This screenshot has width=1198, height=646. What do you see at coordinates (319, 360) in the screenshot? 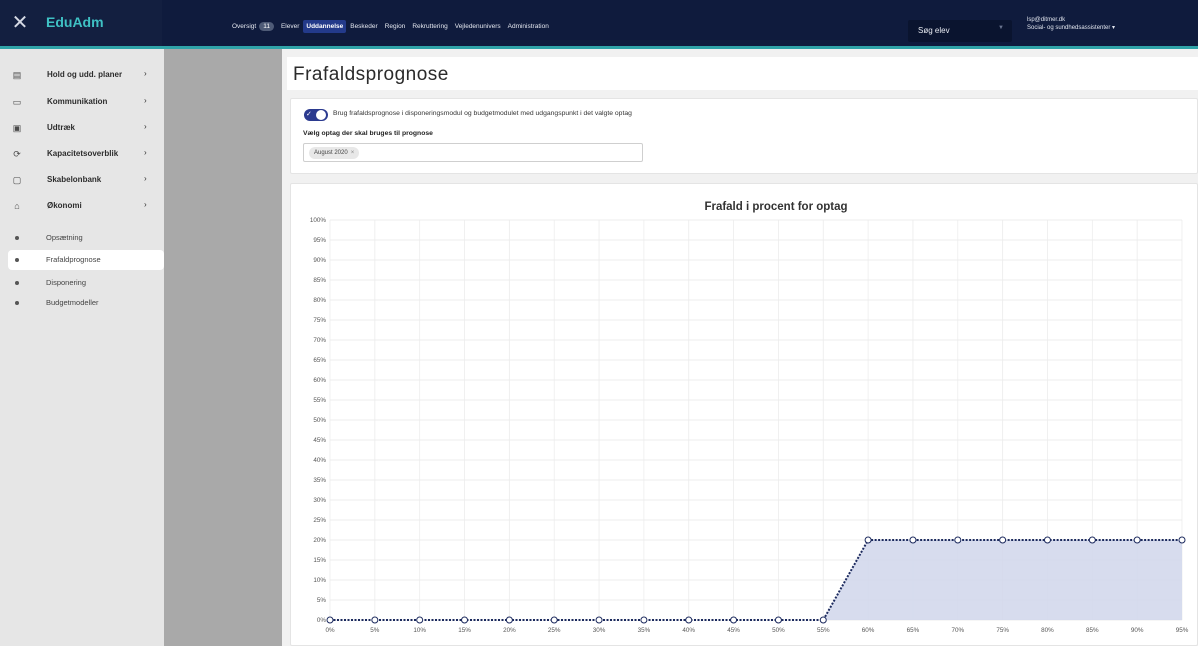
I see `y-tick-label: 65%` at bounding box center [319, 360].